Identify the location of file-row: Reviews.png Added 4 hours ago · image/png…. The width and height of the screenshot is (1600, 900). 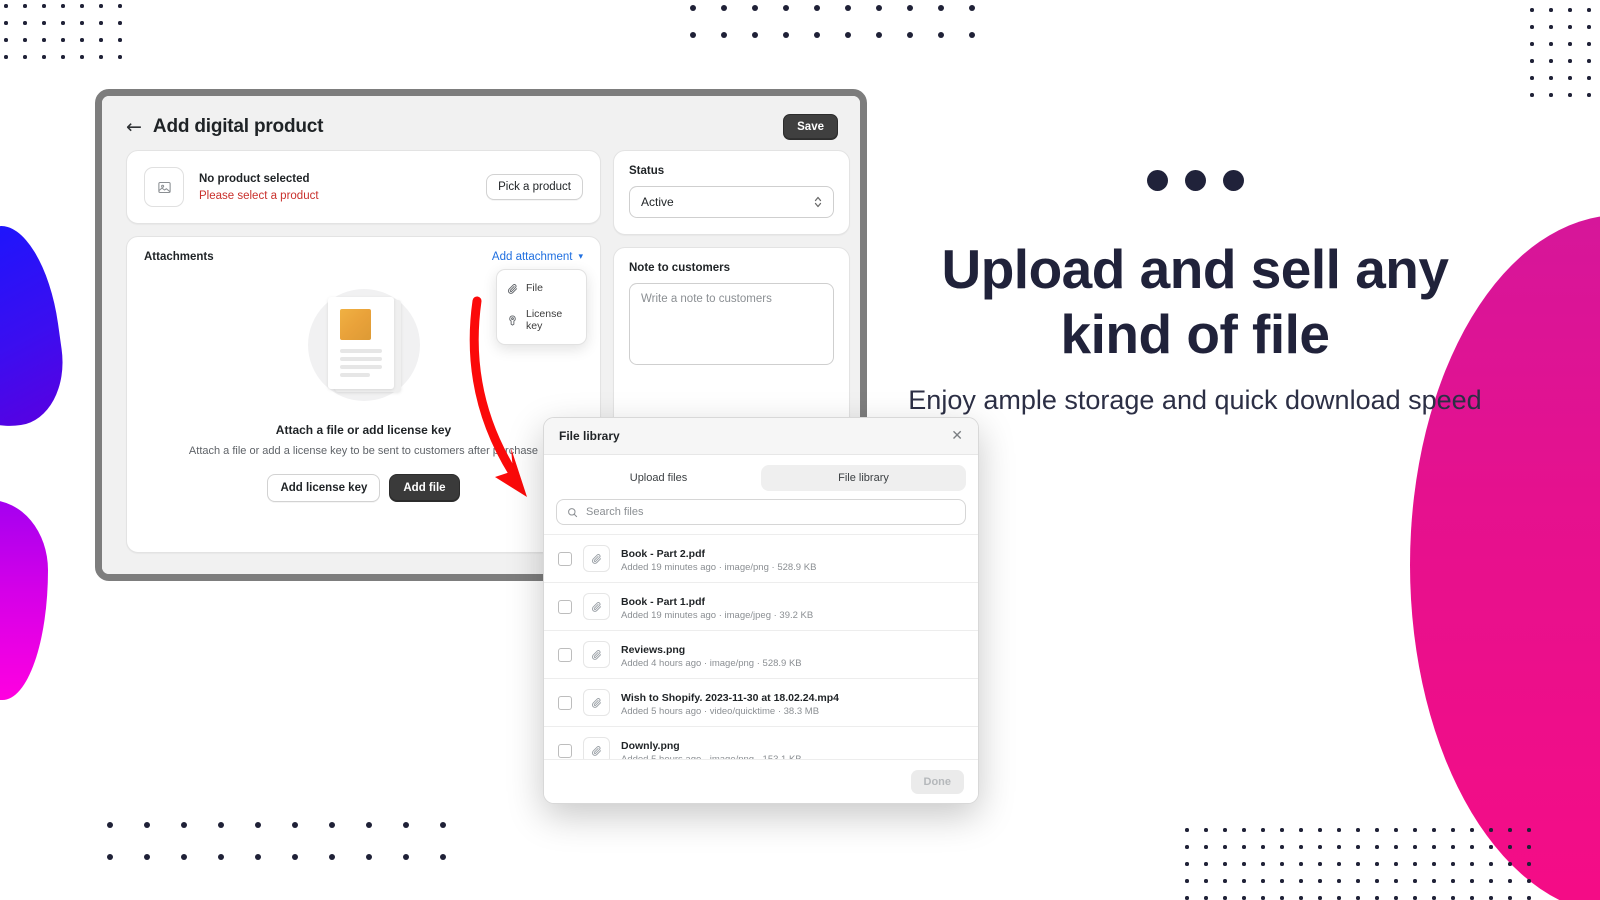
(761, 655).